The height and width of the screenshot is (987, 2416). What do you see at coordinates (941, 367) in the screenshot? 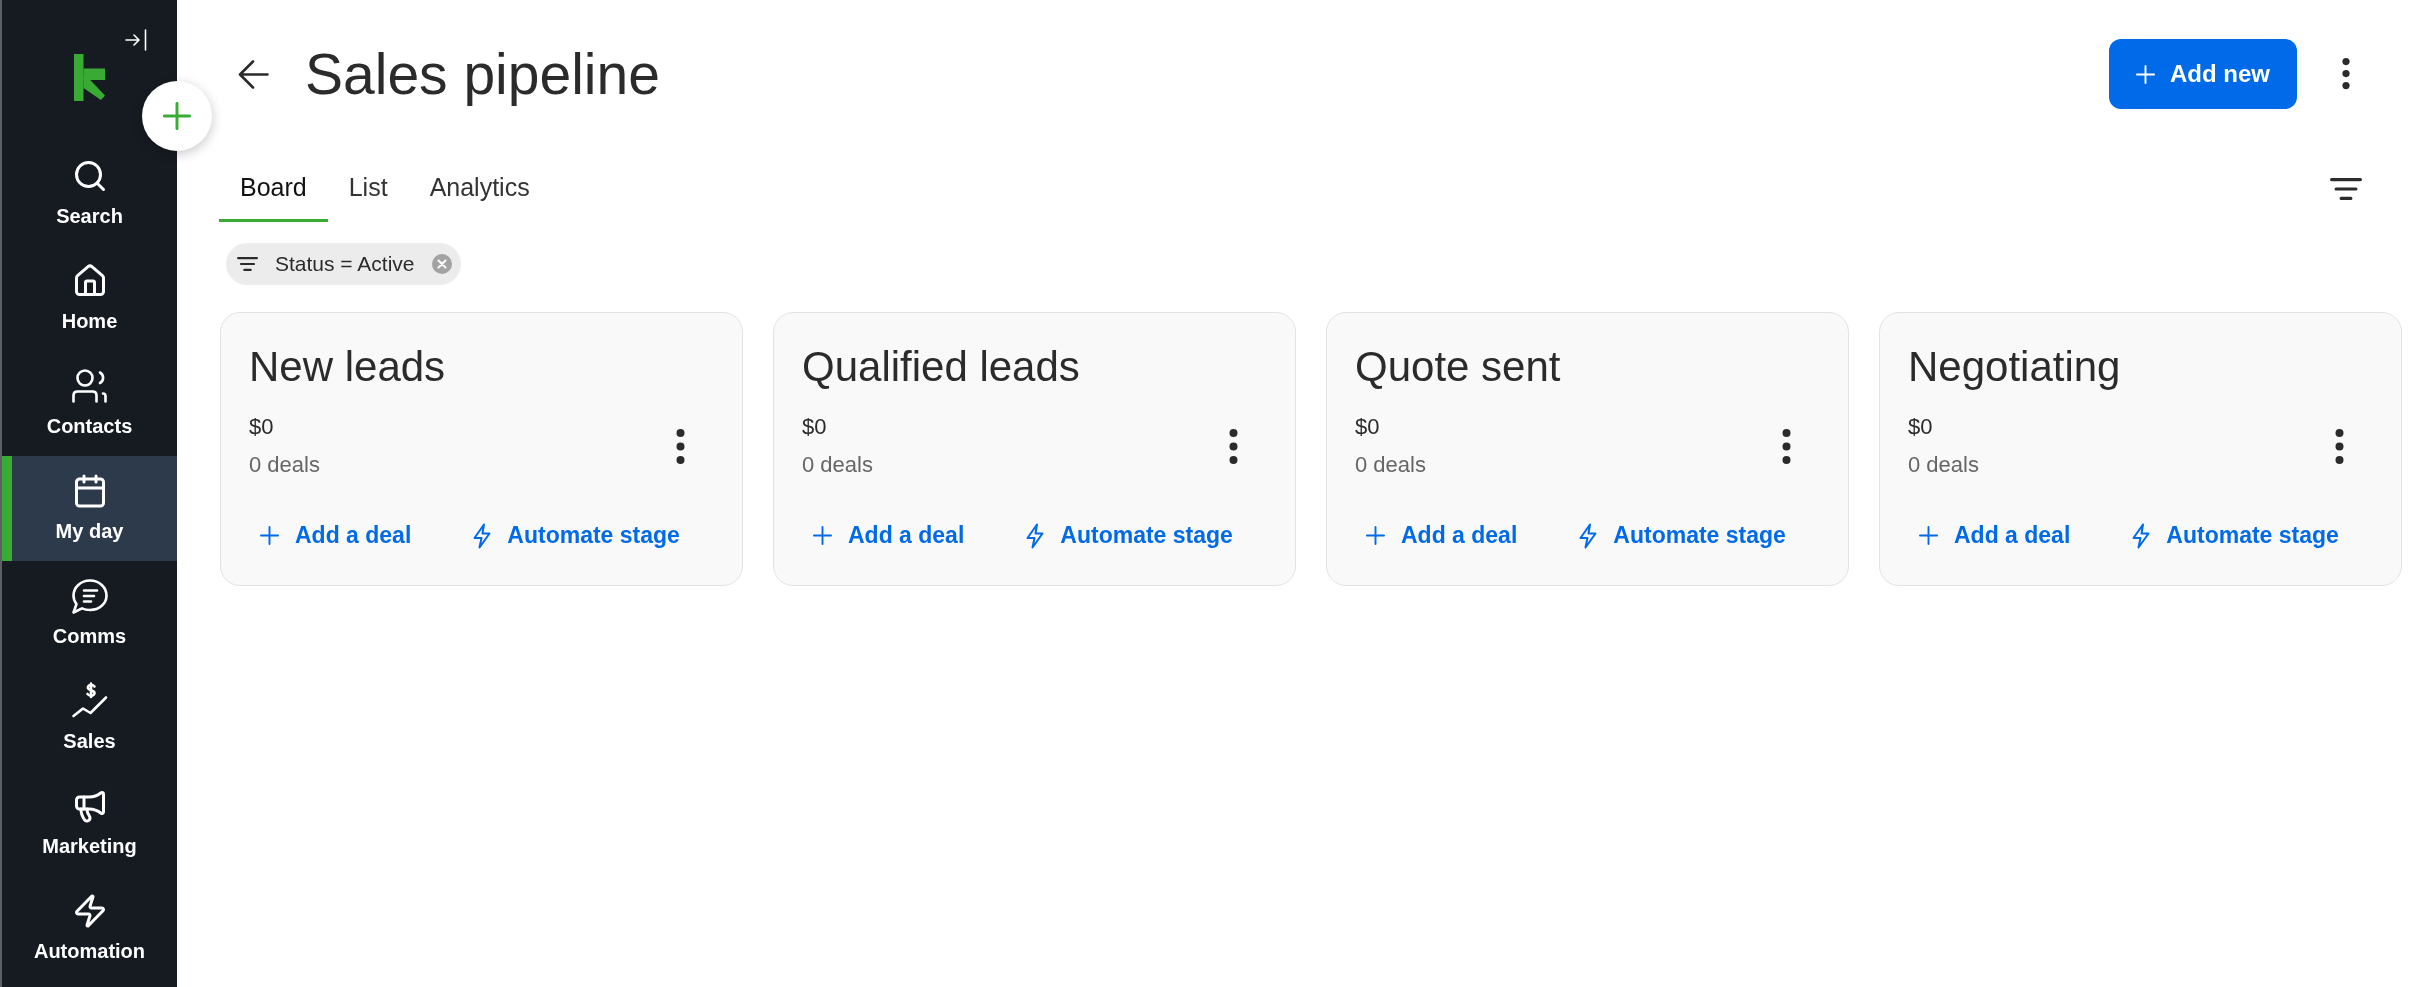
I see `stage-title: Qualified leads` at bounding box center [941, 367].